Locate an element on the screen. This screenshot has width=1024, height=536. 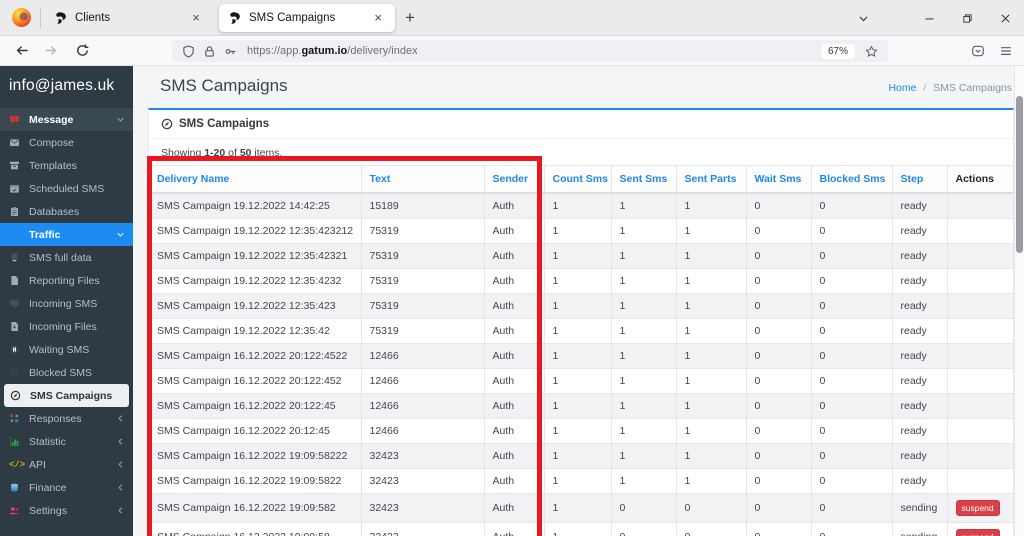
reload-icon is located at coordinates (82, 51).